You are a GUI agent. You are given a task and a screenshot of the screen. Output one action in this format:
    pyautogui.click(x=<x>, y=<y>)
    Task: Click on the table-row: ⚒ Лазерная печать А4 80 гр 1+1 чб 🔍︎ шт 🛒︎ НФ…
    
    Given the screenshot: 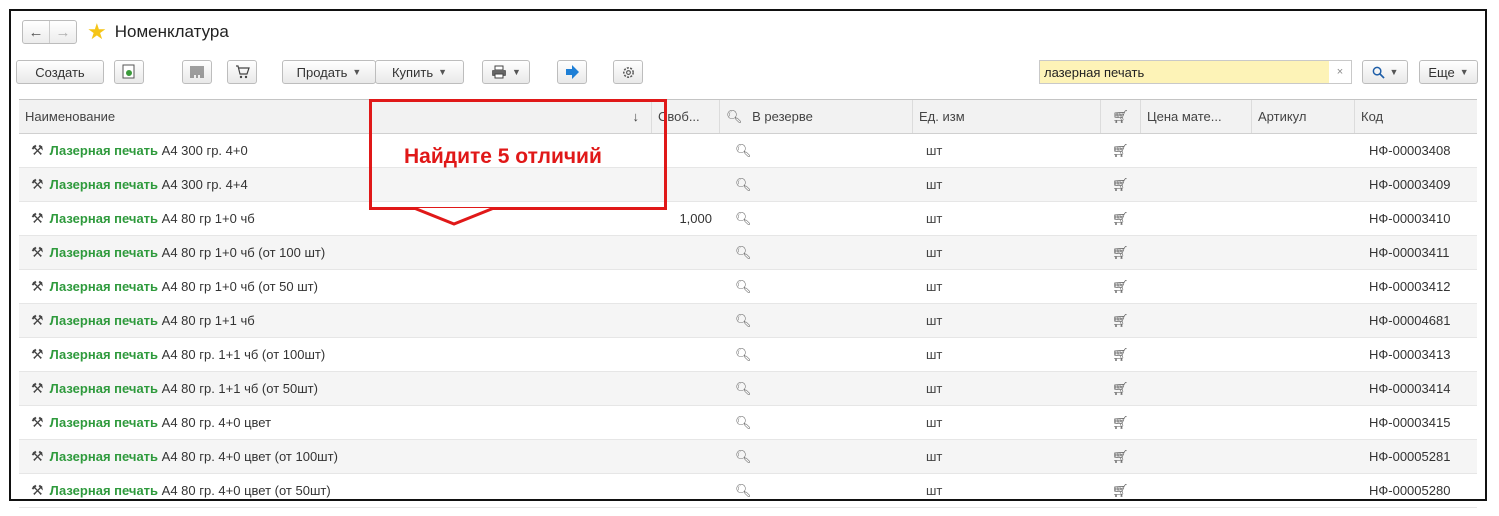 What is the action you would take?
    pyautogui.click(x=748, y=321)
    